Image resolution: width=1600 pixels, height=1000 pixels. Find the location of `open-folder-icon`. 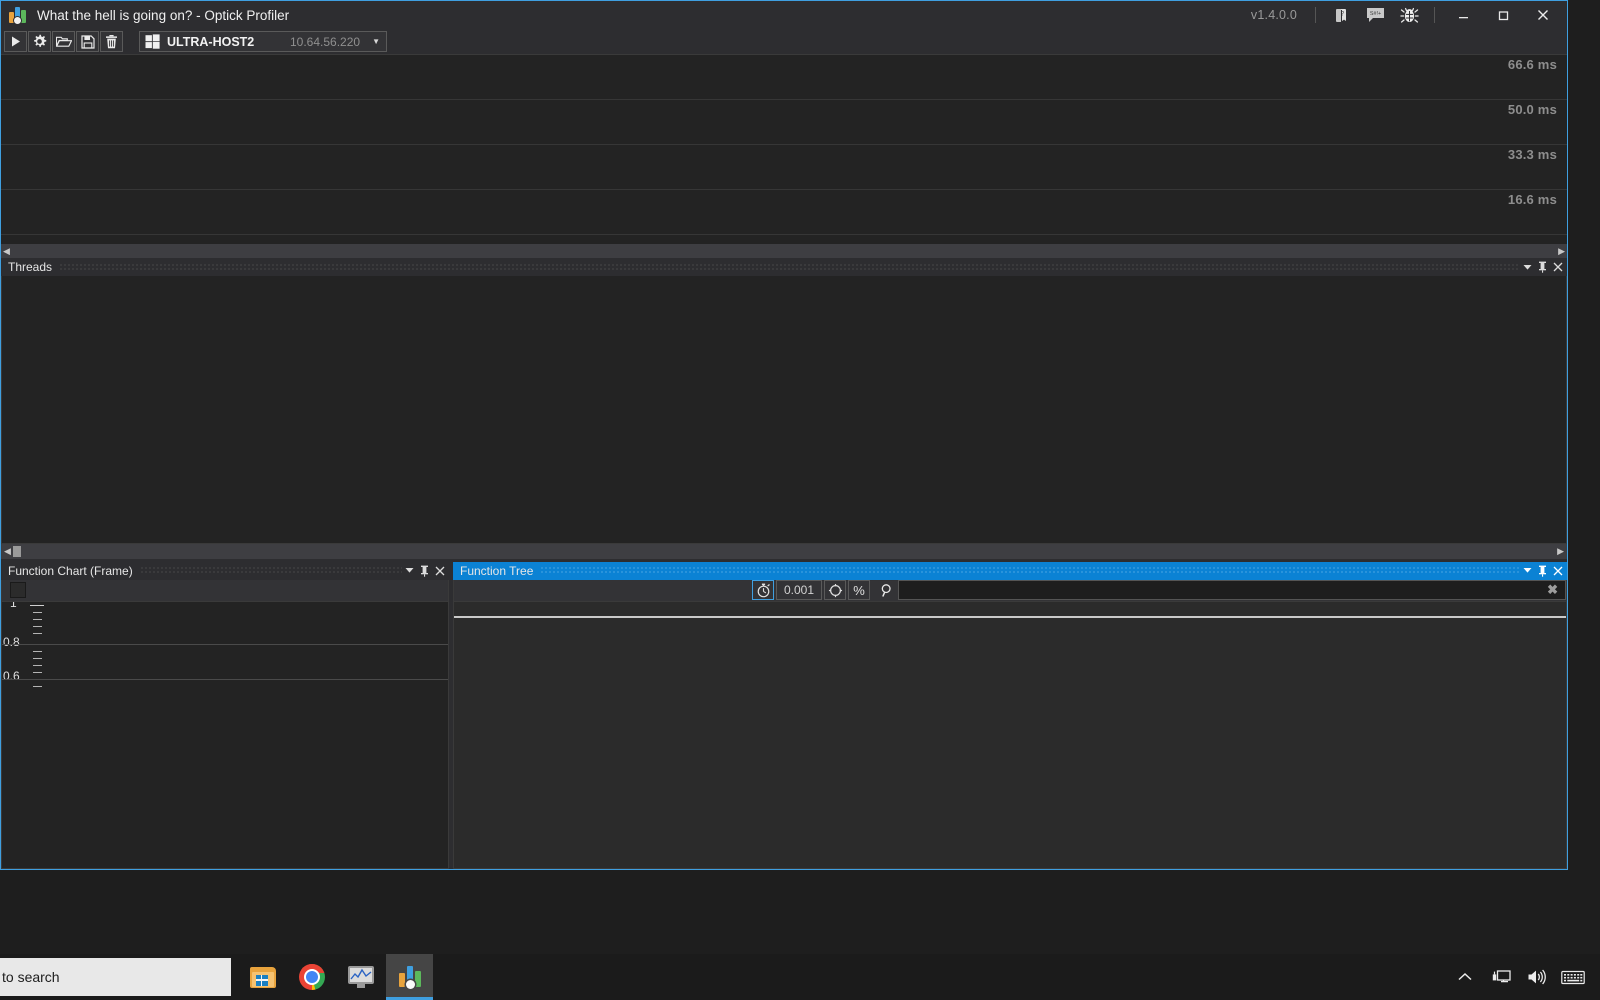

open-folder-icon is located at coordinates (63, 41).